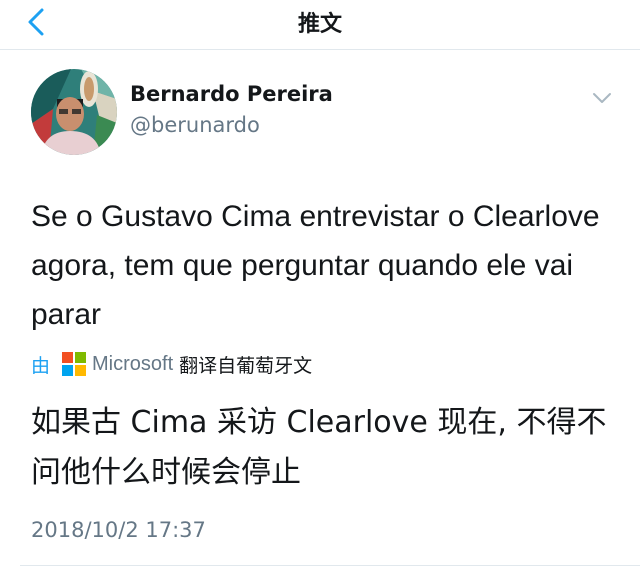  I want to click on translation-source-language: 翻译自葡萄牙文, so click(246, 365).